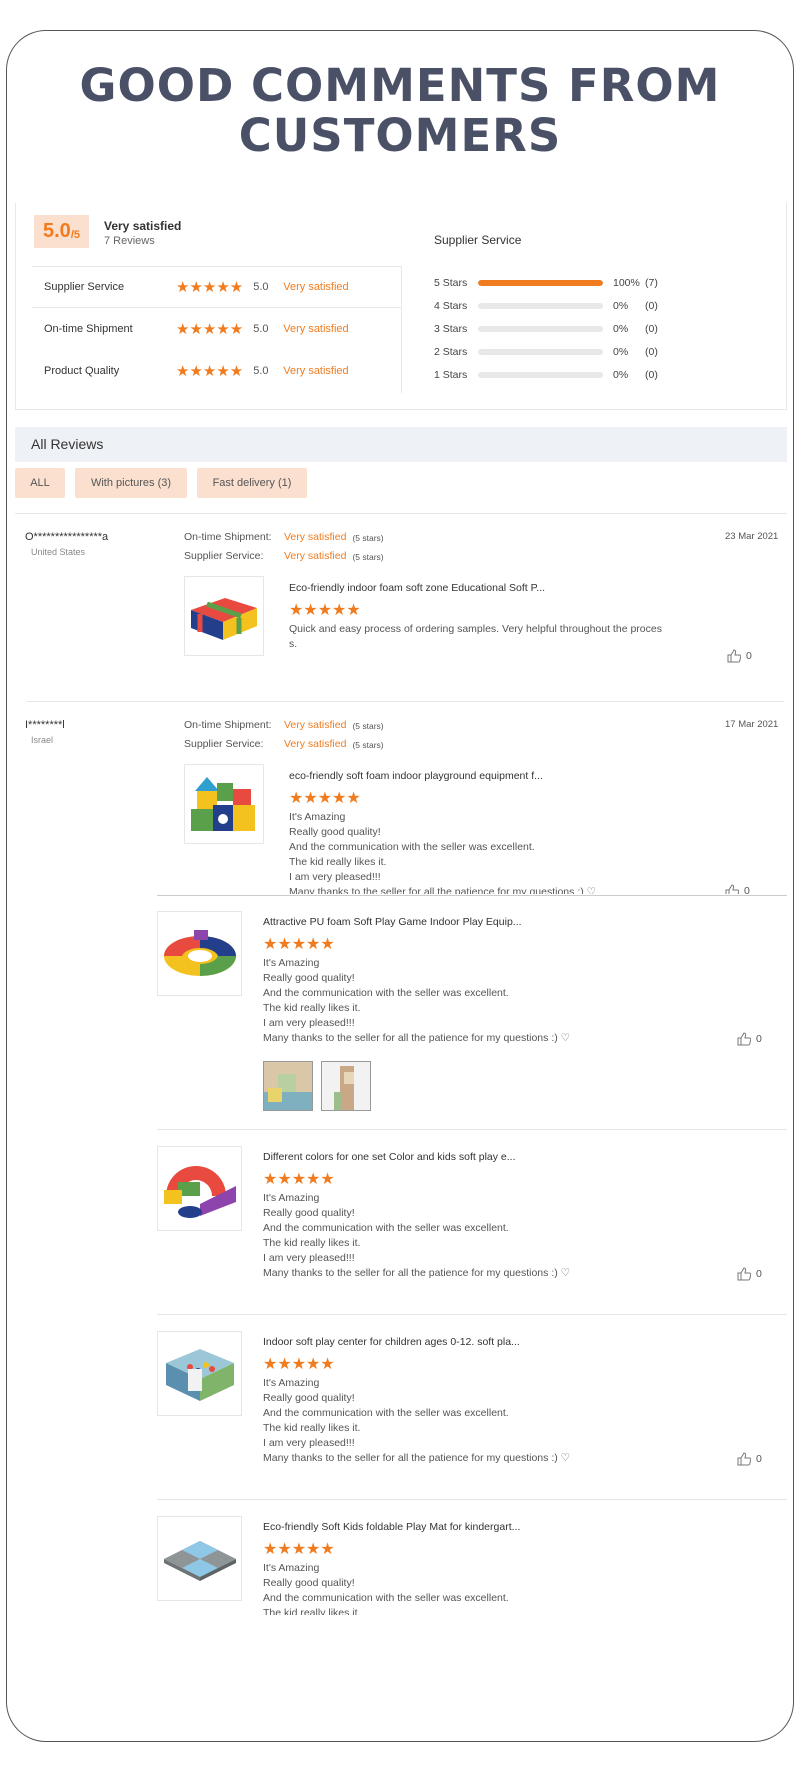 The height and width of the screenshot is (1779, 800). I want to click on play-mat-image, so click(199, 1560).